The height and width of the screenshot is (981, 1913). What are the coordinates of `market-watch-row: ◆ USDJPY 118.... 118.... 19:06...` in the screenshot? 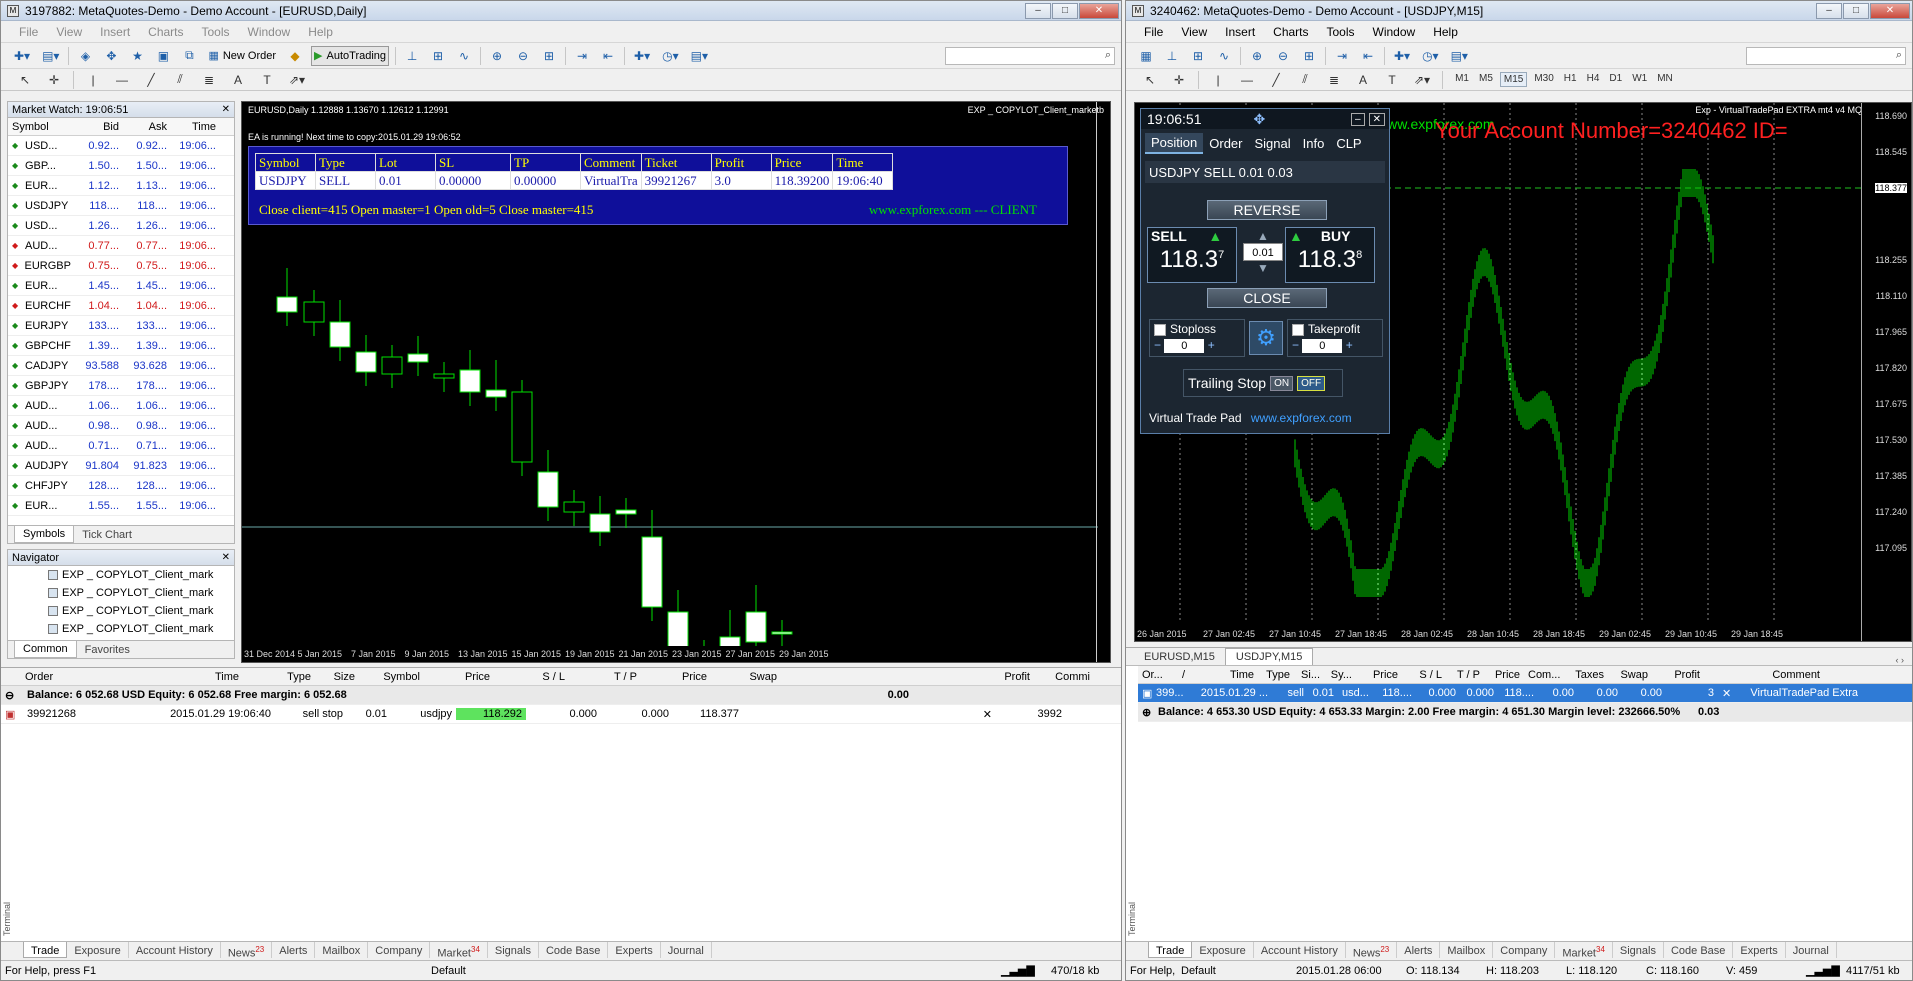 It's located at (121, 206).